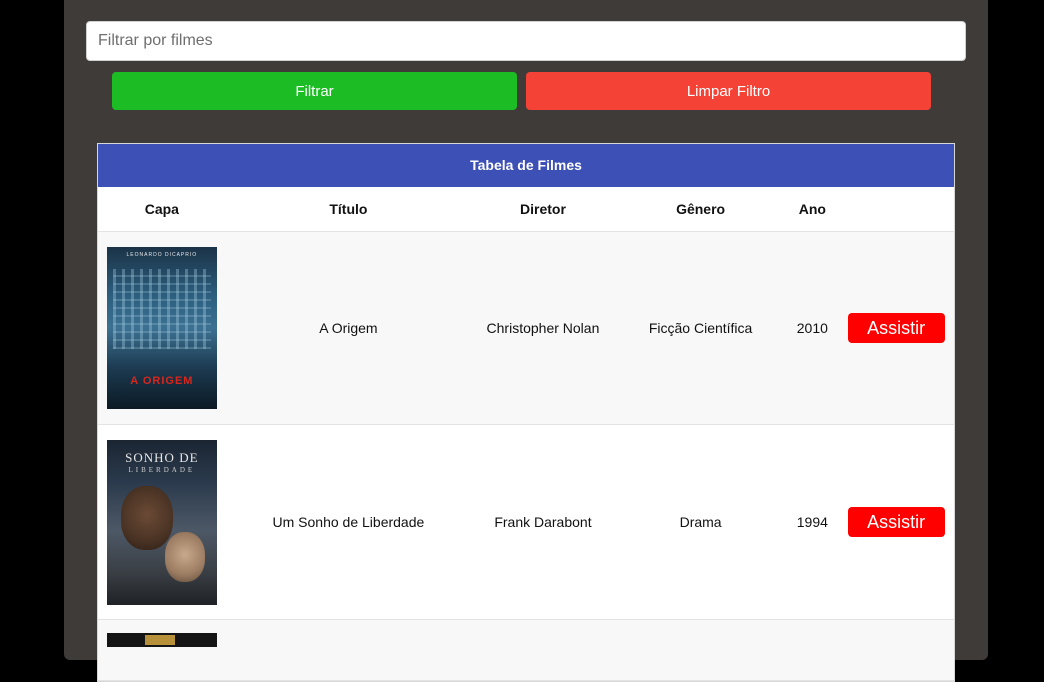  I want to click on movie-poster: SONHO DE LIBERDADE, so click(161, 522).